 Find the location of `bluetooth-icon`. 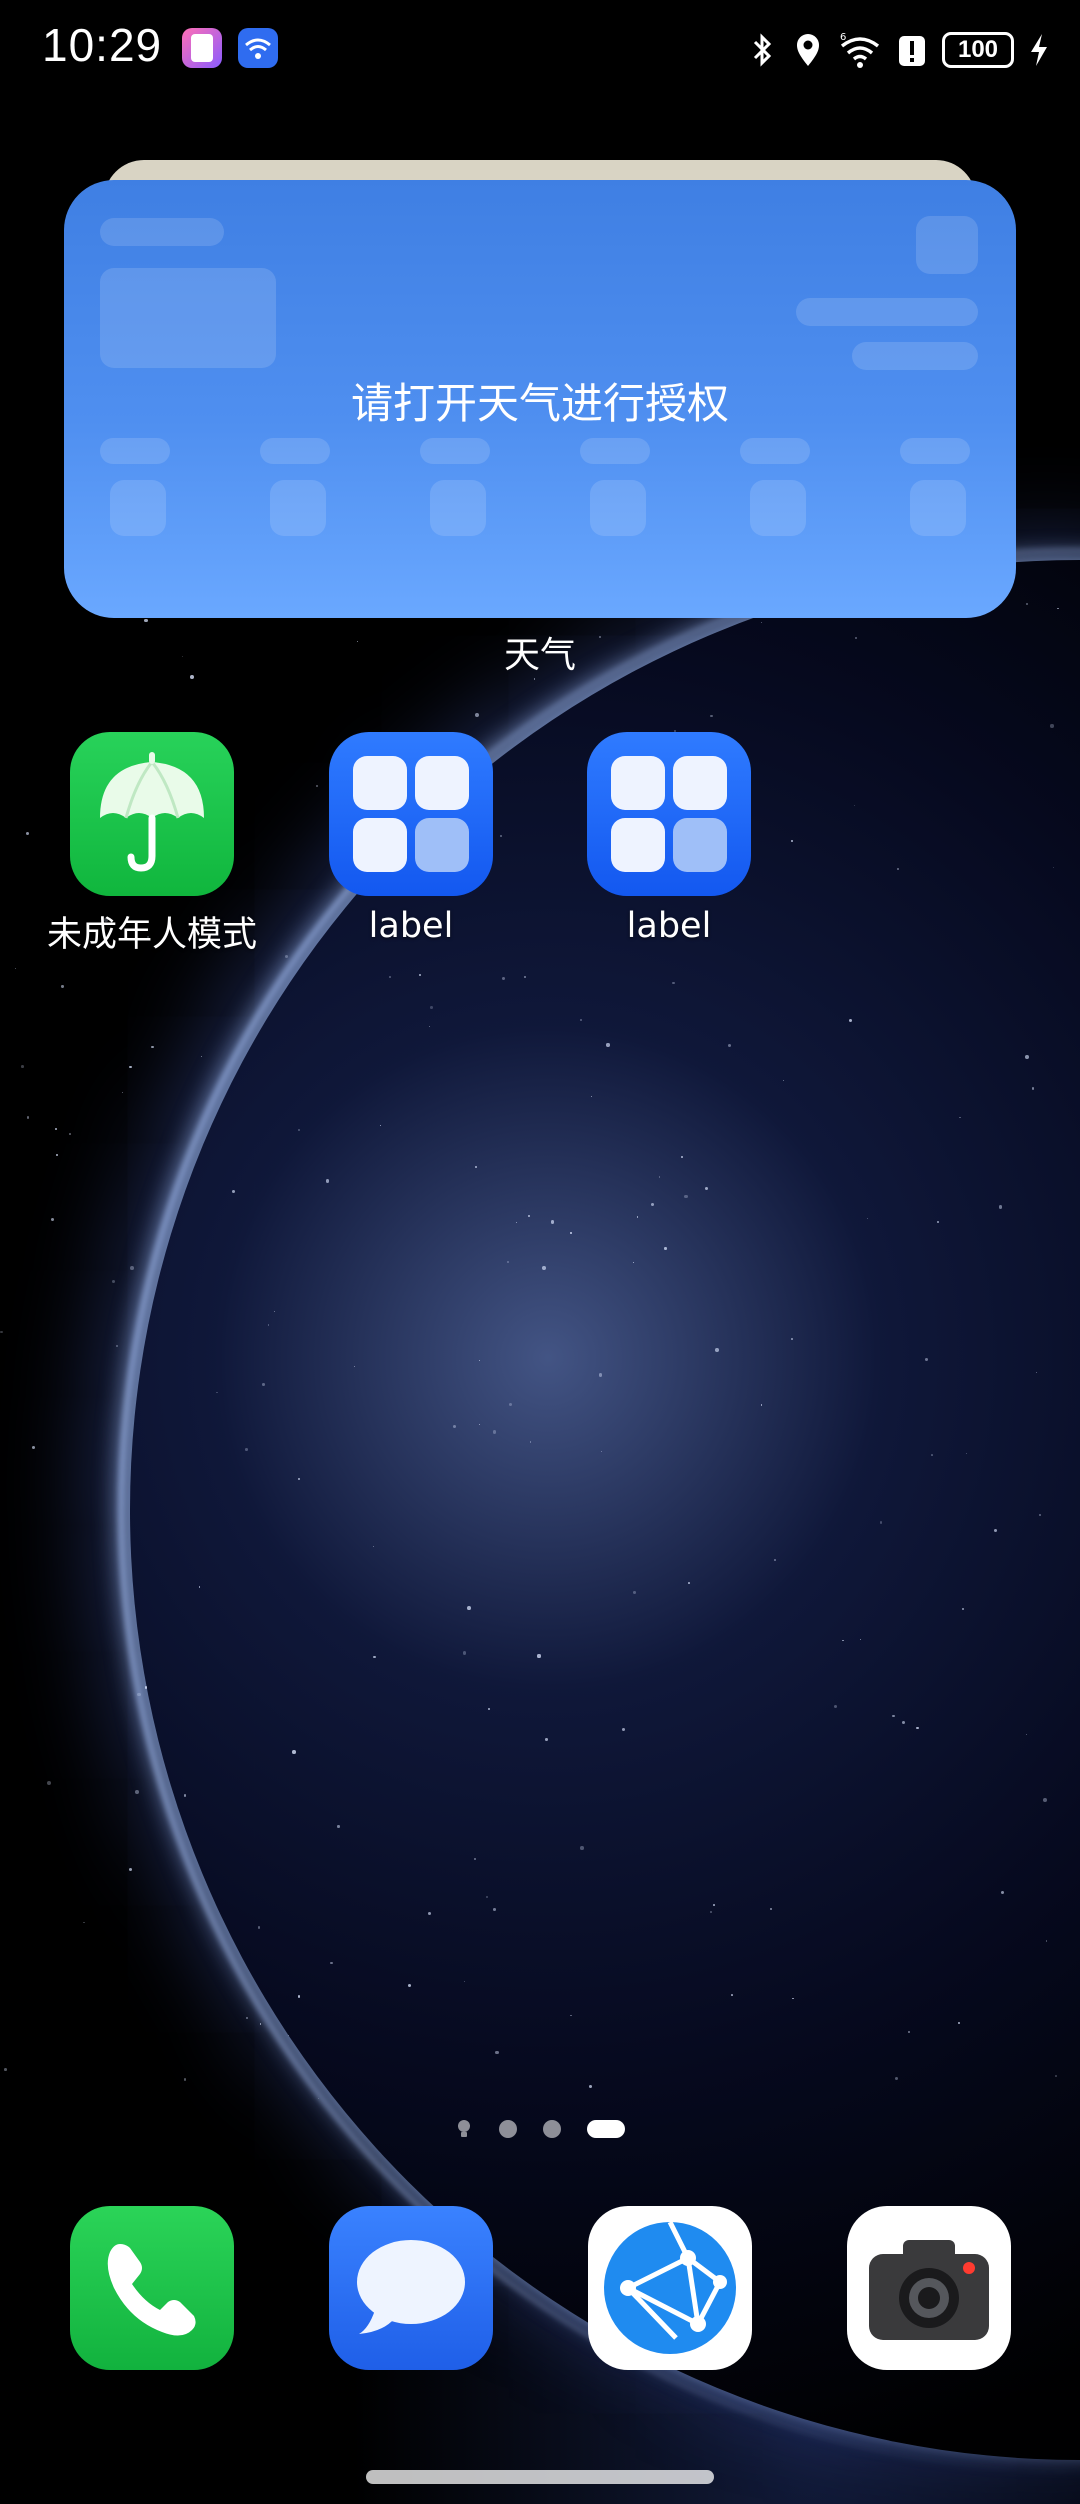

bluetooth-icon is located at coordinates (762, 50).